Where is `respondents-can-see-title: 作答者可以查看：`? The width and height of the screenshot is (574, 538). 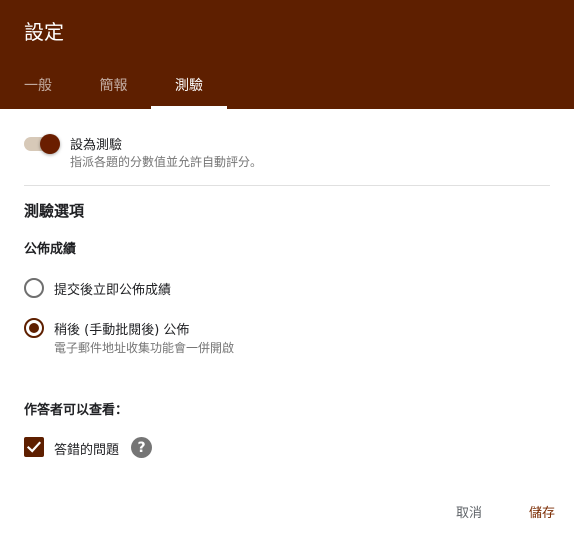
respondents-can-see-title: 作答者可以查看： is located at coordinates (76, 410).